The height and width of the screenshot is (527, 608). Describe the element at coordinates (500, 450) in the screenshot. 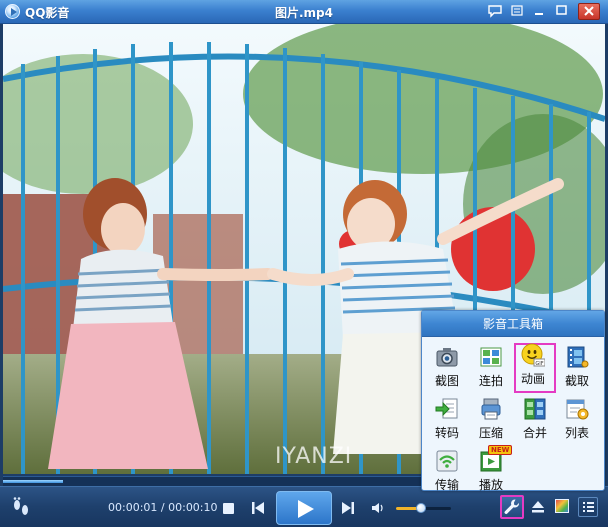

I see `new-badge: NEW` at that location.